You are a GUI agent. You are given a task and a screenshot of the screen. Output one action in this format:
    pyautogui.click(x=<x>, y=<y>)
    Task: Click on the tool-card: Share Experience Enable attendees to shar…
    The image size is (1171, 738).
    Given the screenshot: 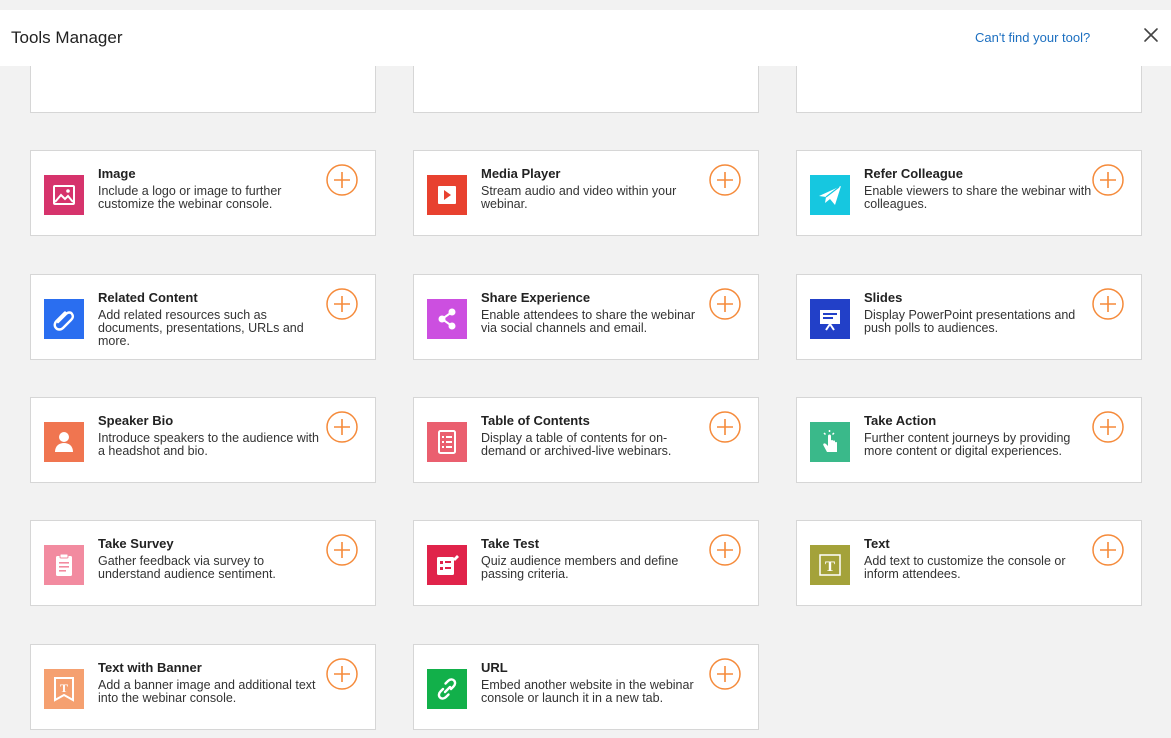 What is the action you would take?
    pyautogui.click(x=586, y=317)
    